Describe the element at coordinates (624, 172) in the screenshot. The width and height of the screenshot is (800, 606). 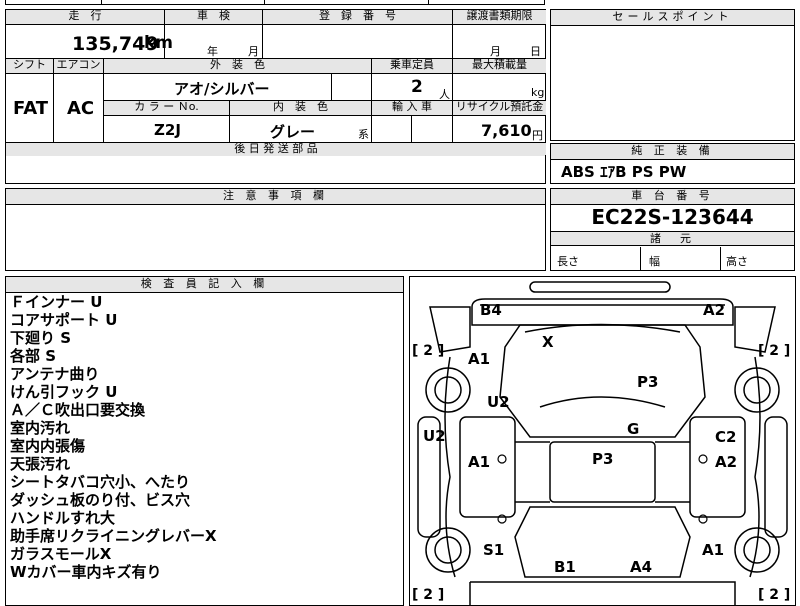
I see `equipment-value: ABS ｴｱB PS PW` at that location.